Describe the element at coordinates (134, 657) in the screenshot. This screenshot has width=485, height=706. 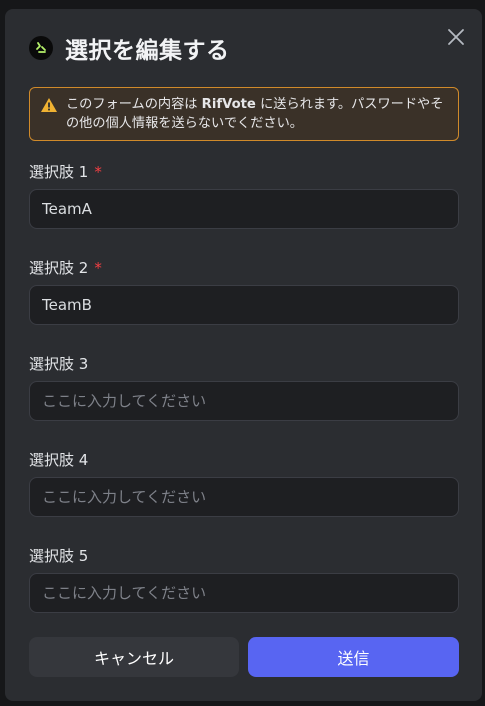
I see `cancel-button: キャンセル` at that location.